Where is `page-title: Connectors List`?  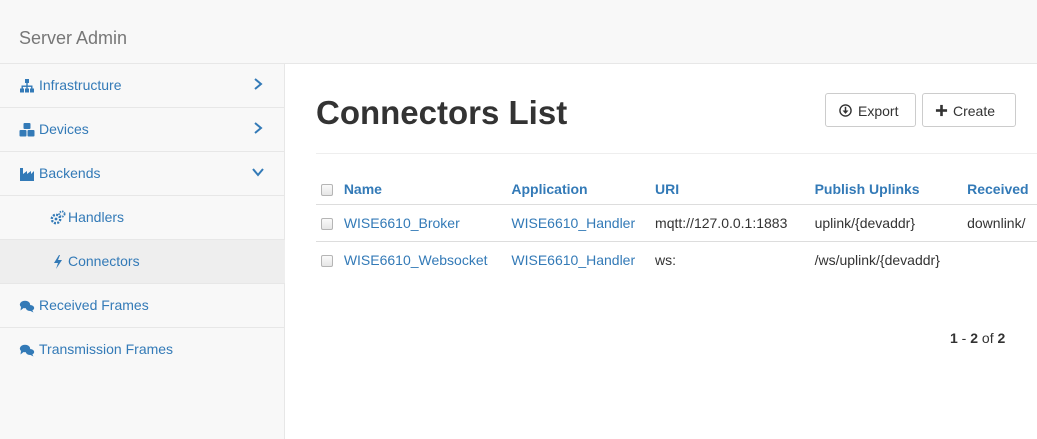 page-title: Connectors List is located at coordinates (442, 112).